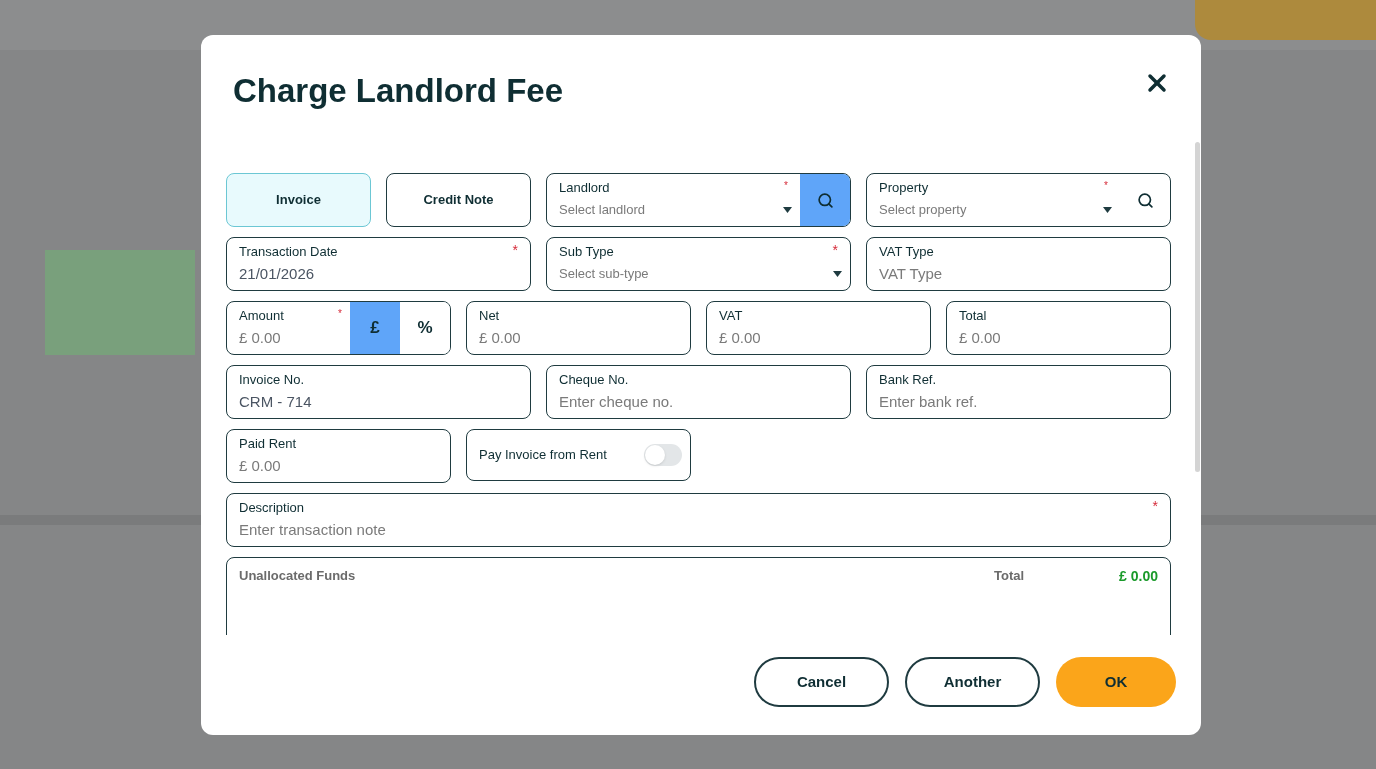  I want to click on toggle-switch, so click(663, 455).